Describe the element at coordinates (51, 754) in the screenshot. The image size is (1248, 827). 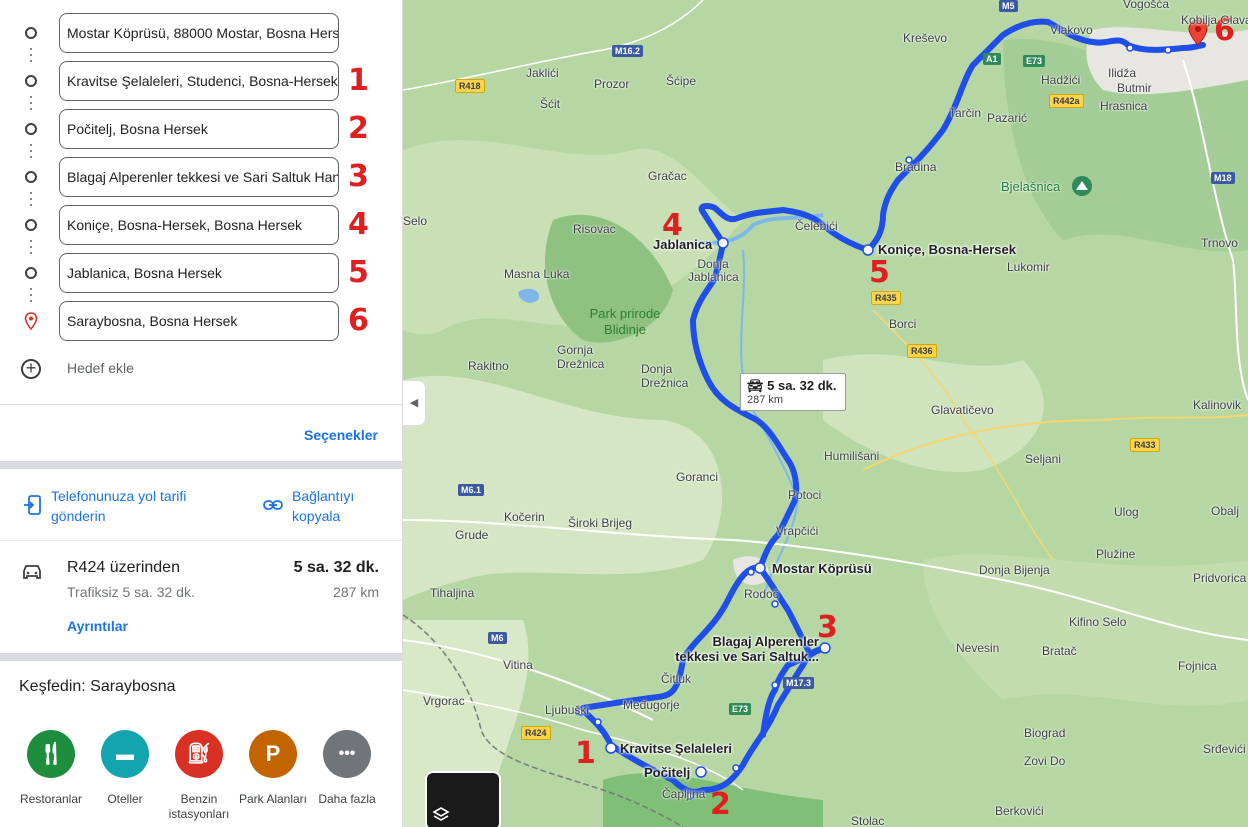
I see `fork-knife-icon: 🍴︎` at that location.